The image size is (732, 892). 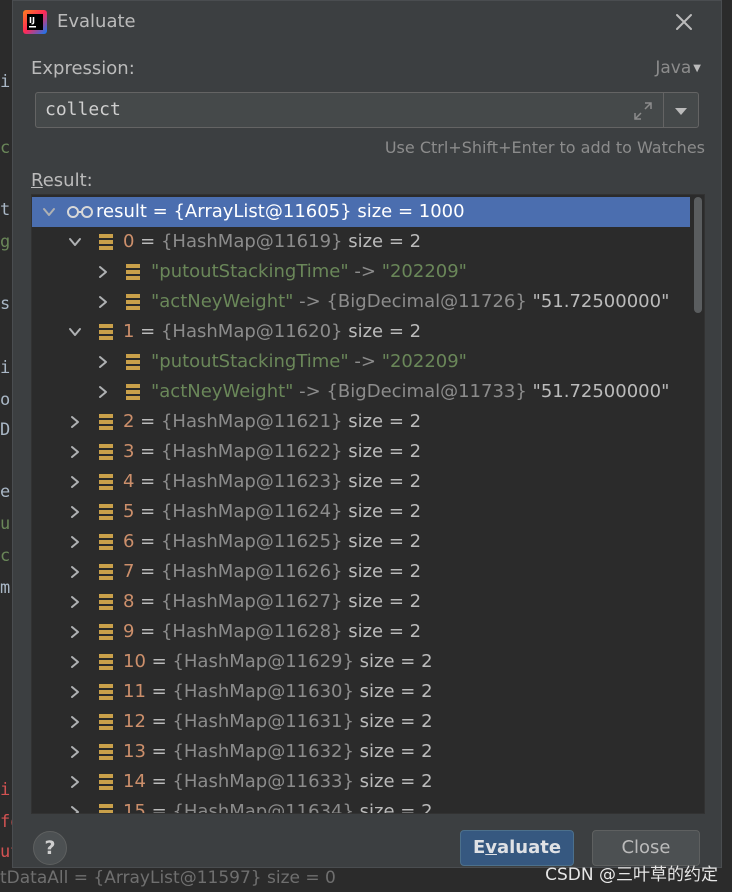 What do you see at coordinates (361, 572) in the screenshot?
I see `tree-row-map: 7 = {HashMap@11626} size = 2` at bounding box center [361, 572].